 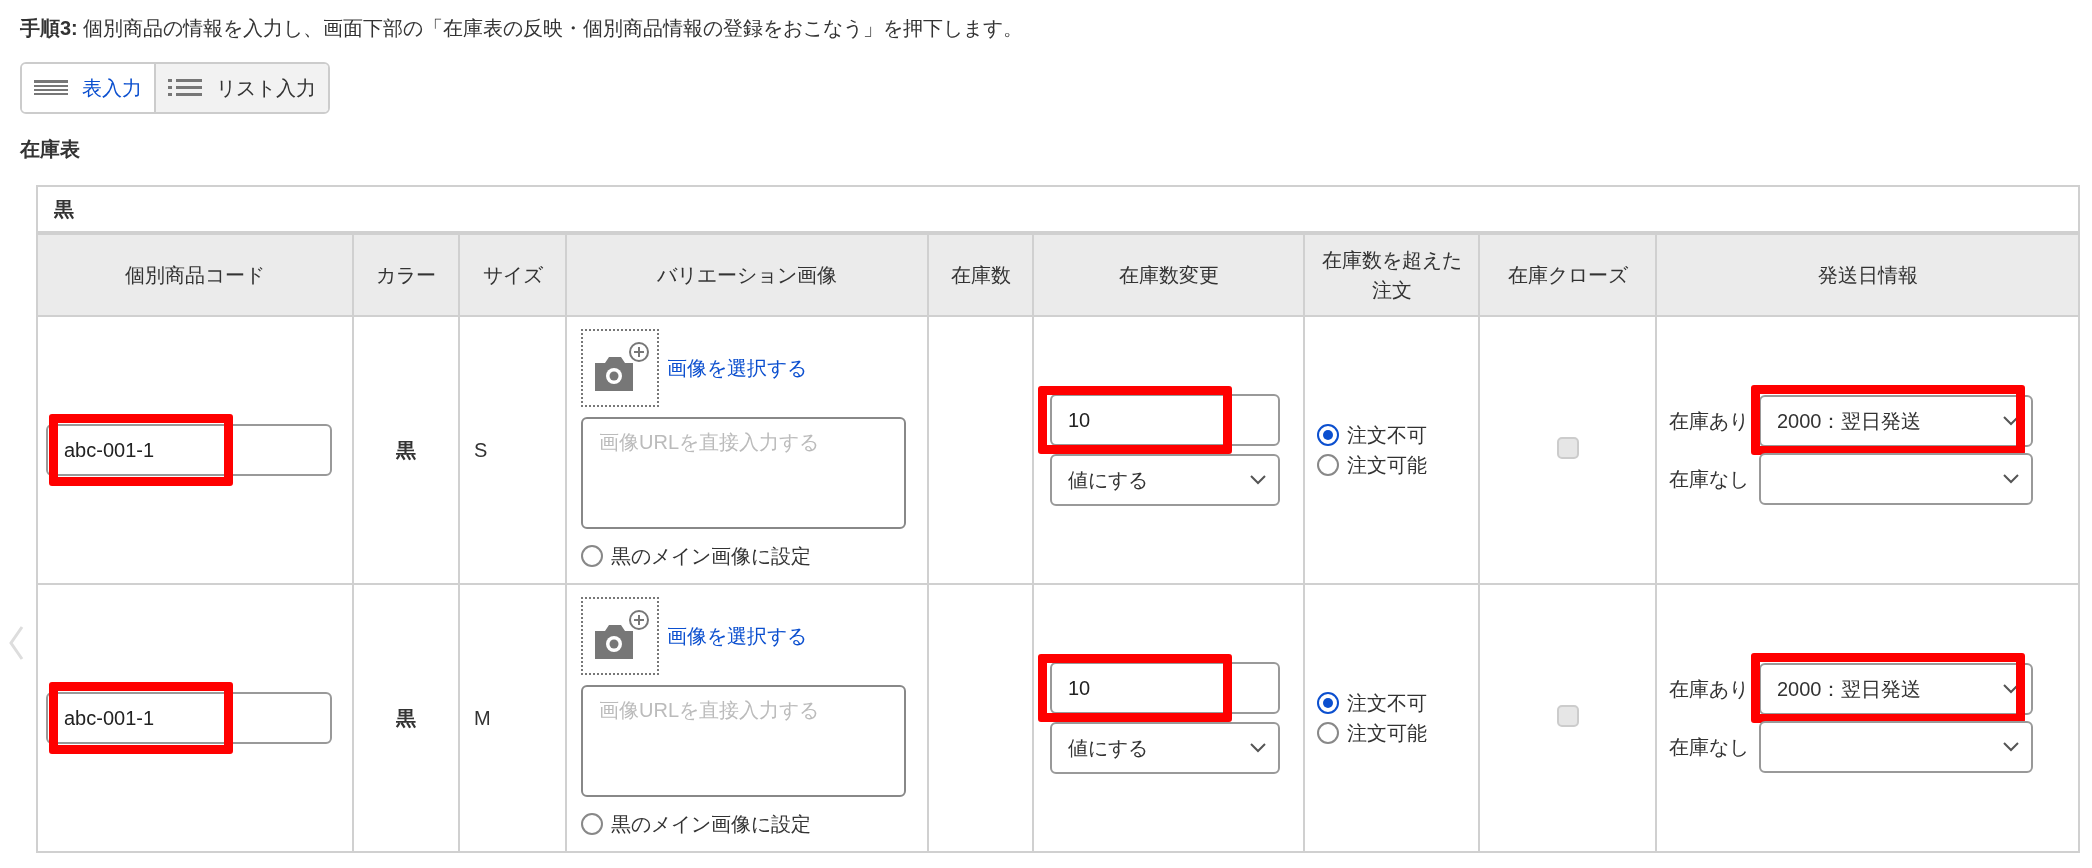 I want to click on column-header: 個別商品コード, so click(x=195, y=274).